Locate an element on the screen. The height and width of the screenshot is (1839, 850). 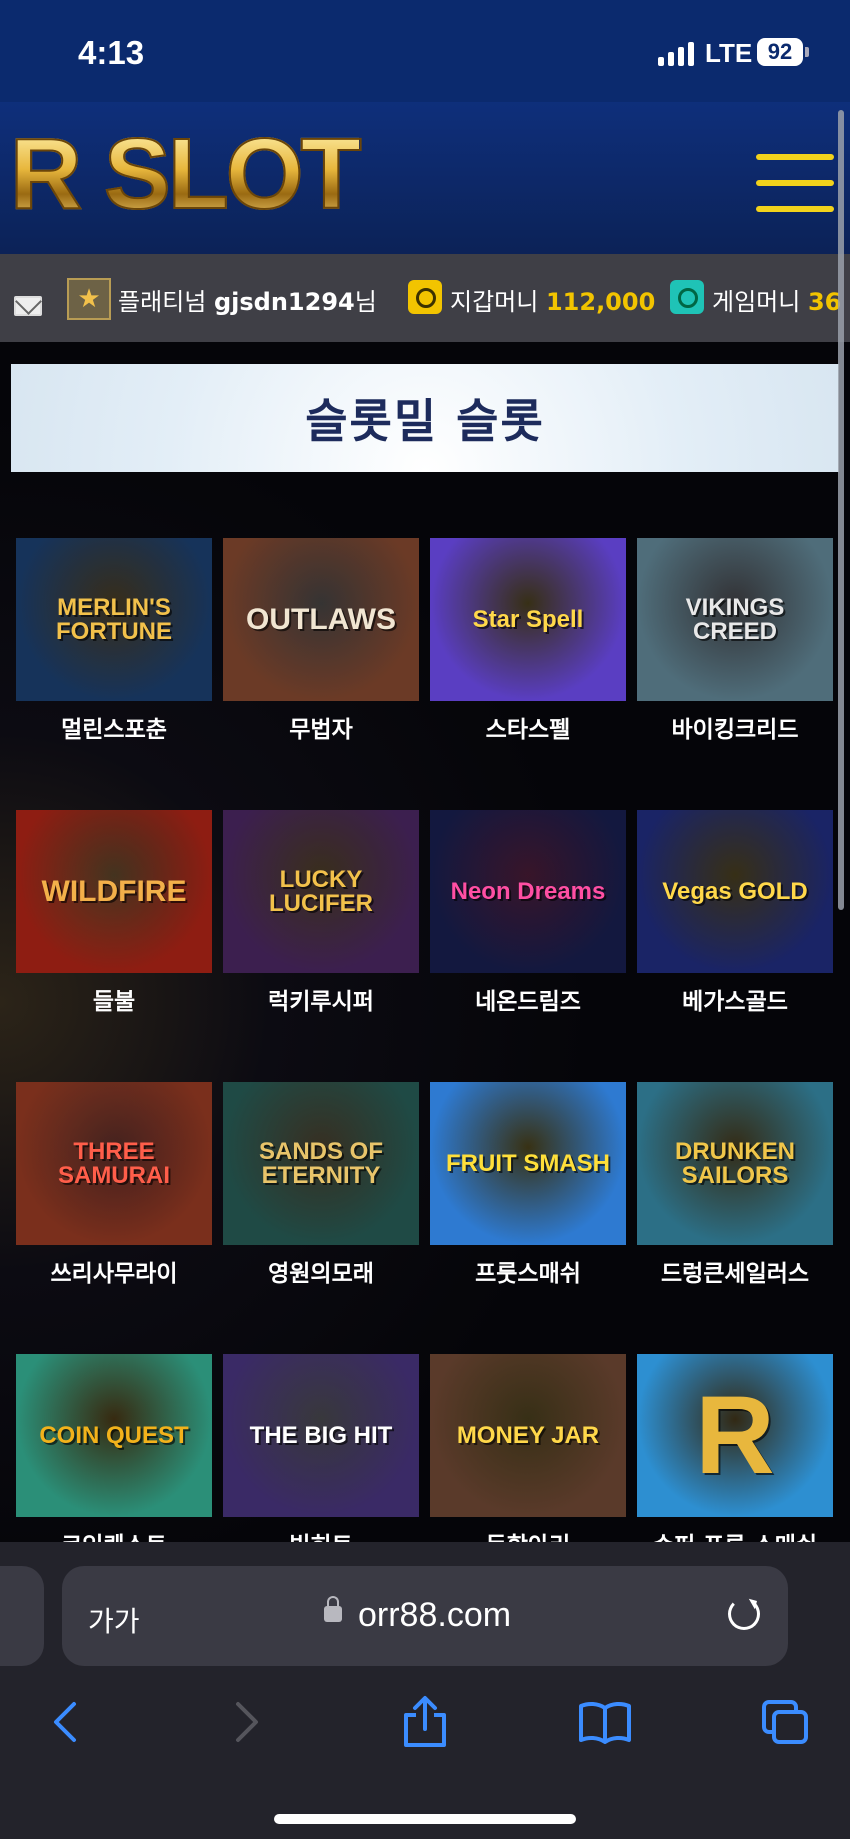
game-tile: COIN QUEST코인퀘스트 is located at coordinates (114, 1456).